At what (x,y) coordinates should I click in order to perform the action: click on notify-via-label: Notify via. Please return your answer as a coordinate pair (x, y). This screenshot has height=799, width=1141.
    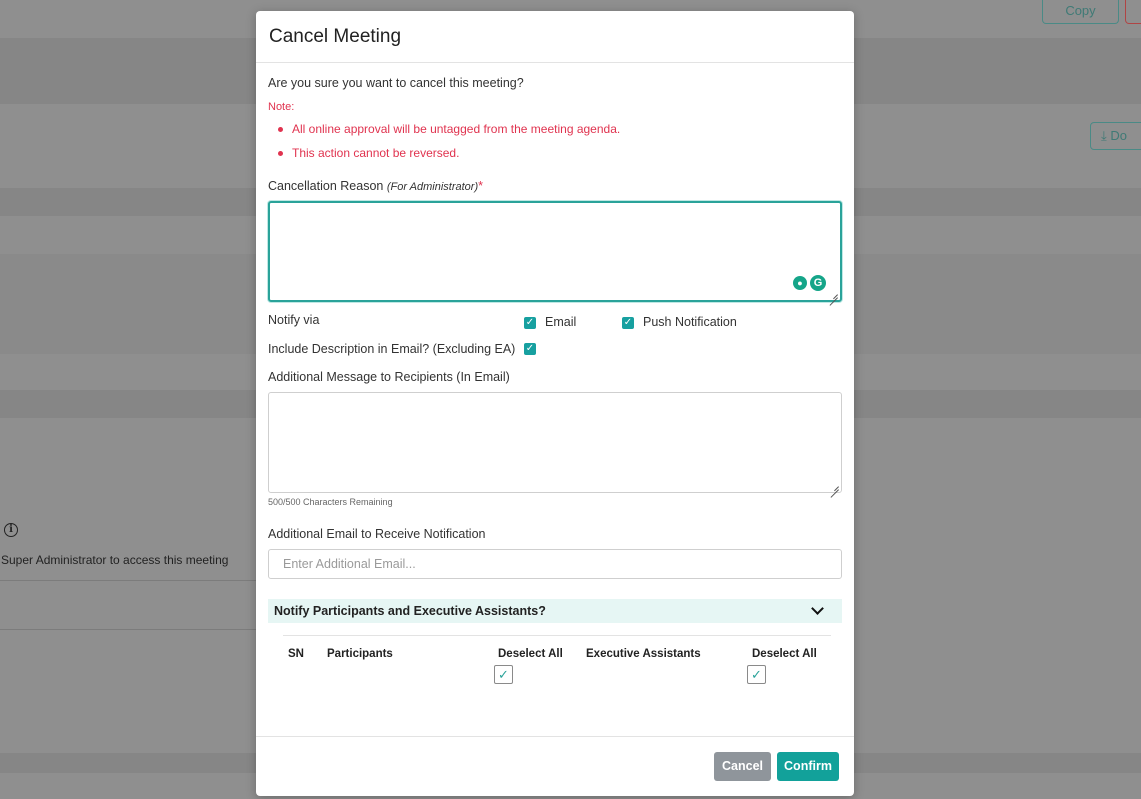
    Looking at the image, I should click on (294, 320).